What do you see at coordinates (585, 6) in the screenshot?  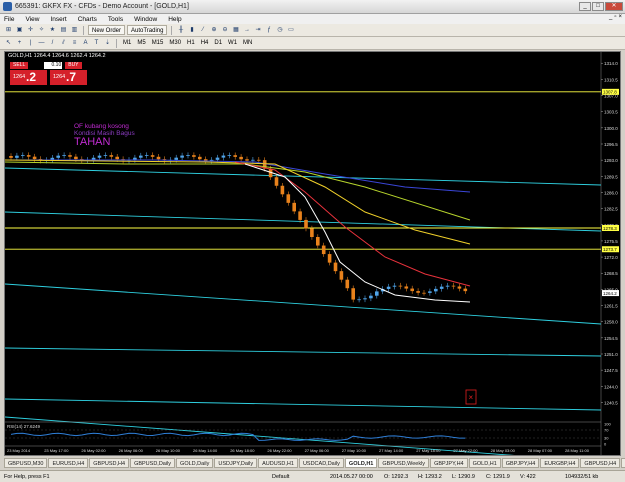 I see `minimize-icon: _` at bounding box center [585, 6].